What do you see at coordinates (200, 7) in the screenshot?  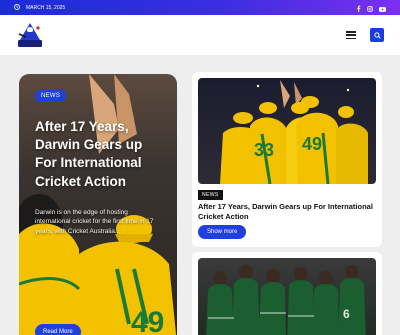 I see `top-bar: MARCH 15, 2025` at bounding box center [200, 7].